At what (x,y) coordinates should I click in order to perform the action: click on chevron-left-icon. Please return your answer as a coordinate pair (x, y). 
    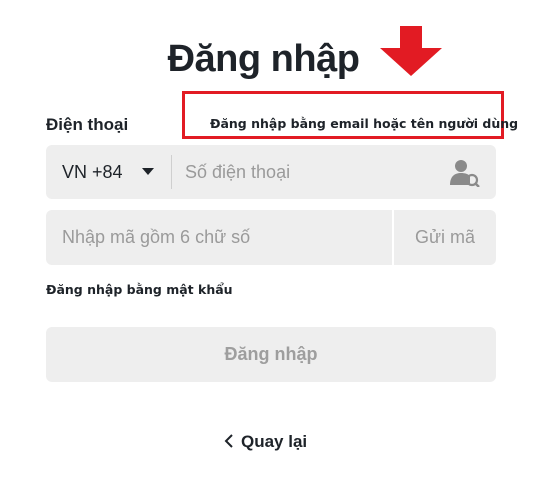
    Looking at the image, I should click on (228, 441).